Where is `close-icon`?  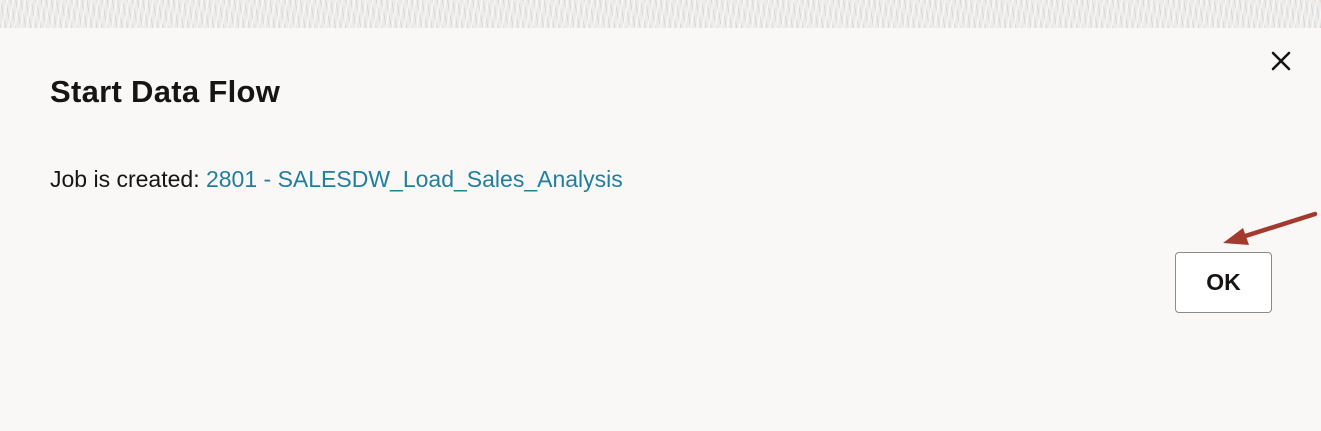 close-icon is located at coordinates (1281, 61).